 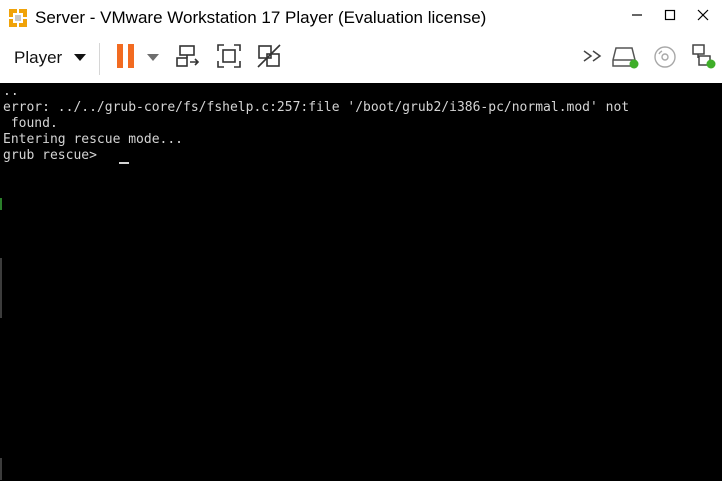 I want to click on hard-disk-icon, so click(x=626, y=59).